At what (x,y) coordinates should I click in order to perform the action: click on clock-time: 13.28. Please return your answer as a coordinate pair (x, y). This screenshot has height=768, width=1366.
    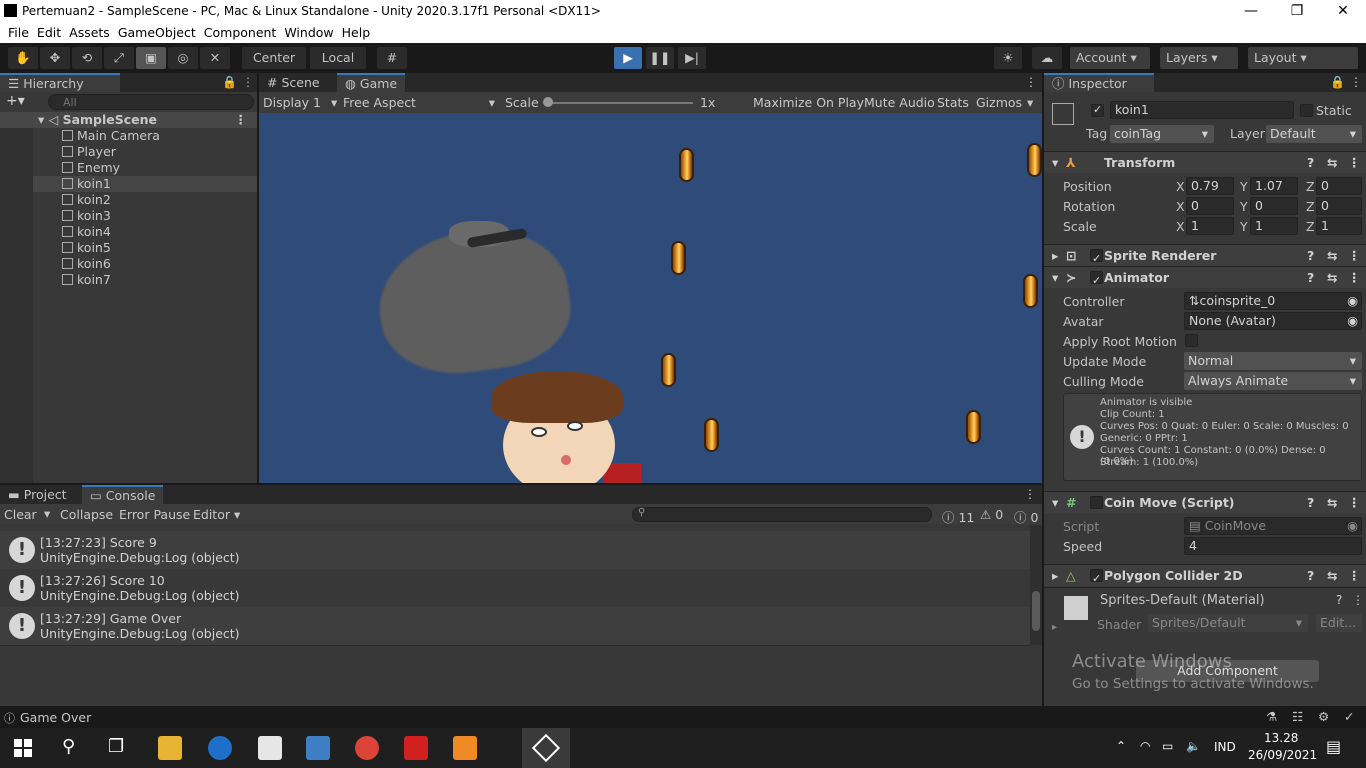
    Looking at the image, I should click on (1281, 738).